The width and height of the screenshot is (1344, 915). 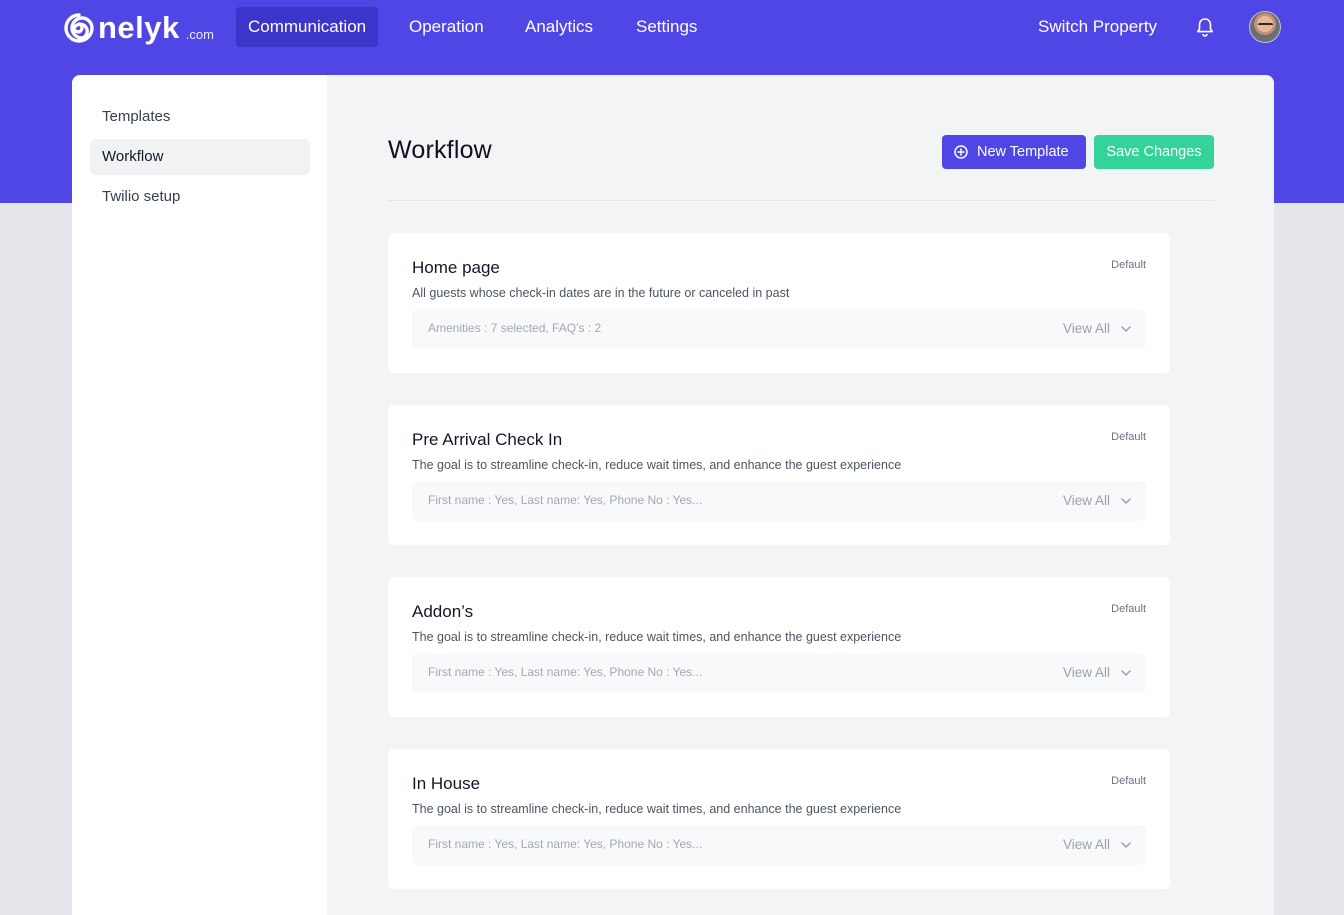 I want to click on sidebar-item-templates: Templates, so click(x=200, y=117).